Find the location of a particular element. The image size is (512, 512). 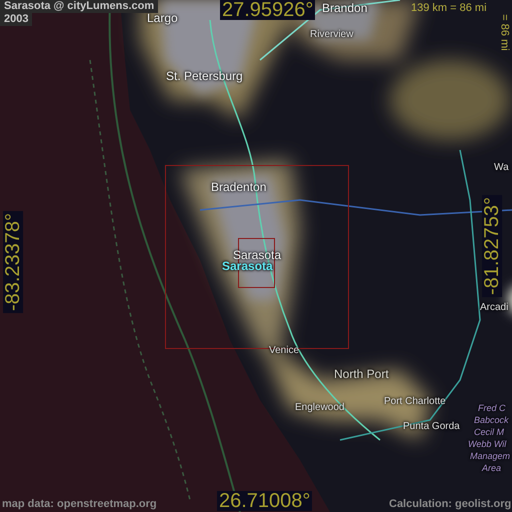

calculation-credit: Calculation: geolist.org is located at coordinates (450, 504).